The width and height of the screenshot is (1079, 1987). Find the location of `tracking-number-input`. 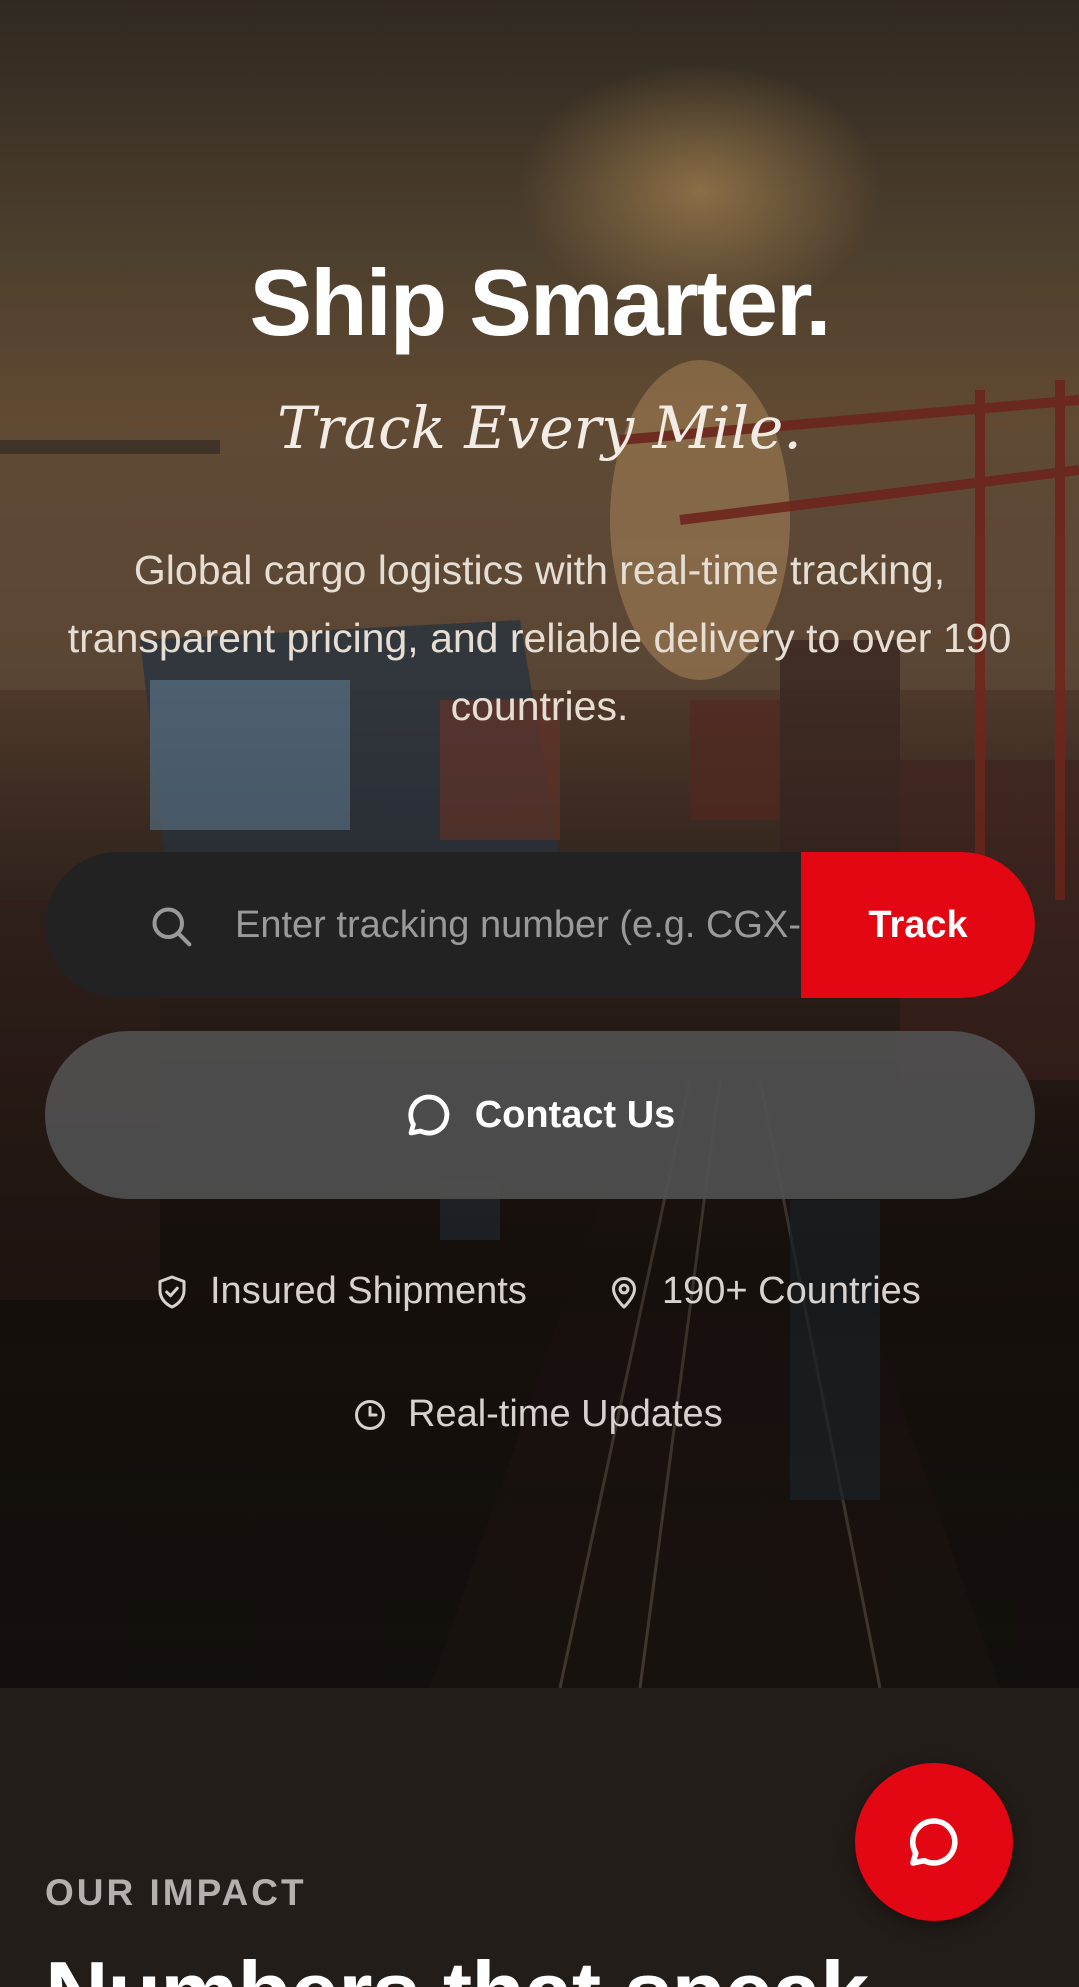

tracking-number-input is located at coordinates (539, 925).